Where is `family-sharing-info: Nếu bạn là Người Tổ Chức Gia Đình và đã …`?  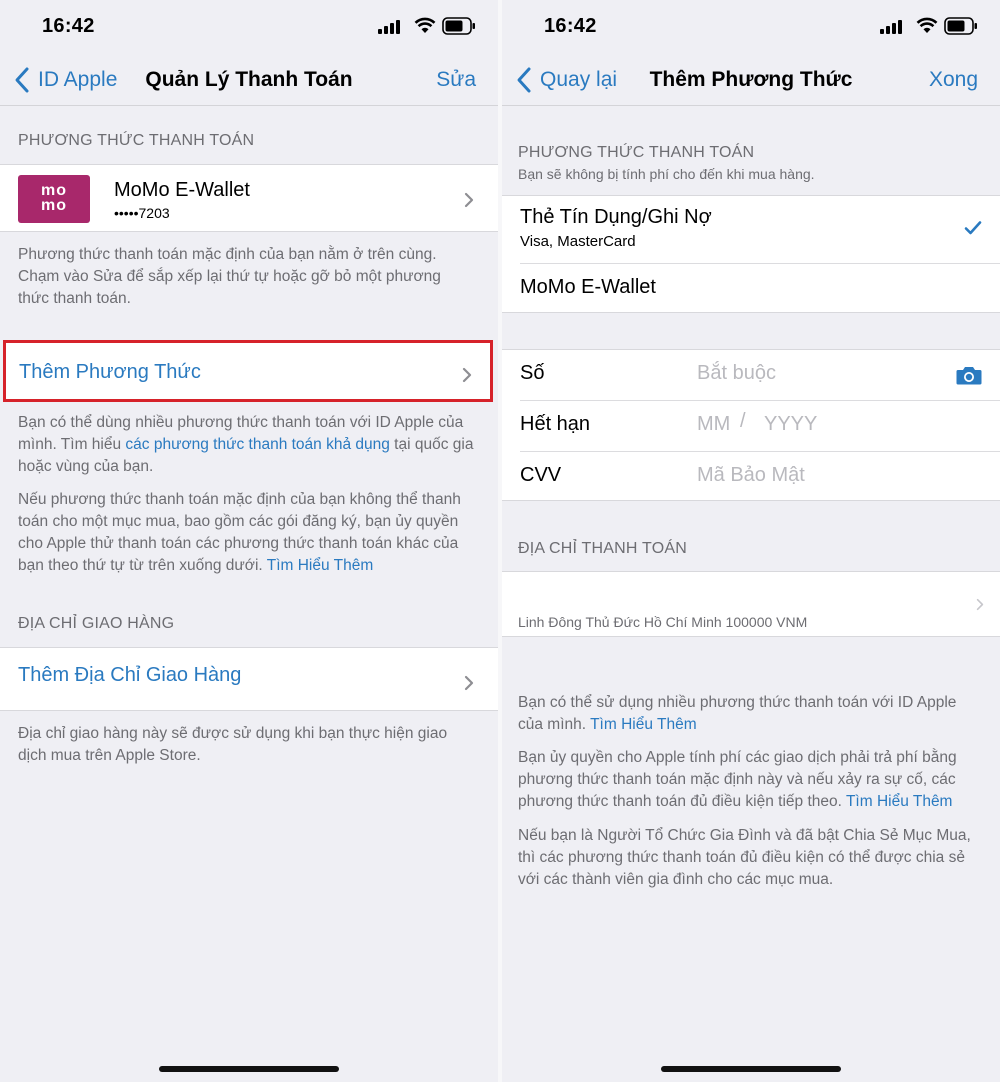
family-sharing-info: Nếu bạn là Người Tổ Chức Gia Đình và đã … is located at coordinates (744, 857).